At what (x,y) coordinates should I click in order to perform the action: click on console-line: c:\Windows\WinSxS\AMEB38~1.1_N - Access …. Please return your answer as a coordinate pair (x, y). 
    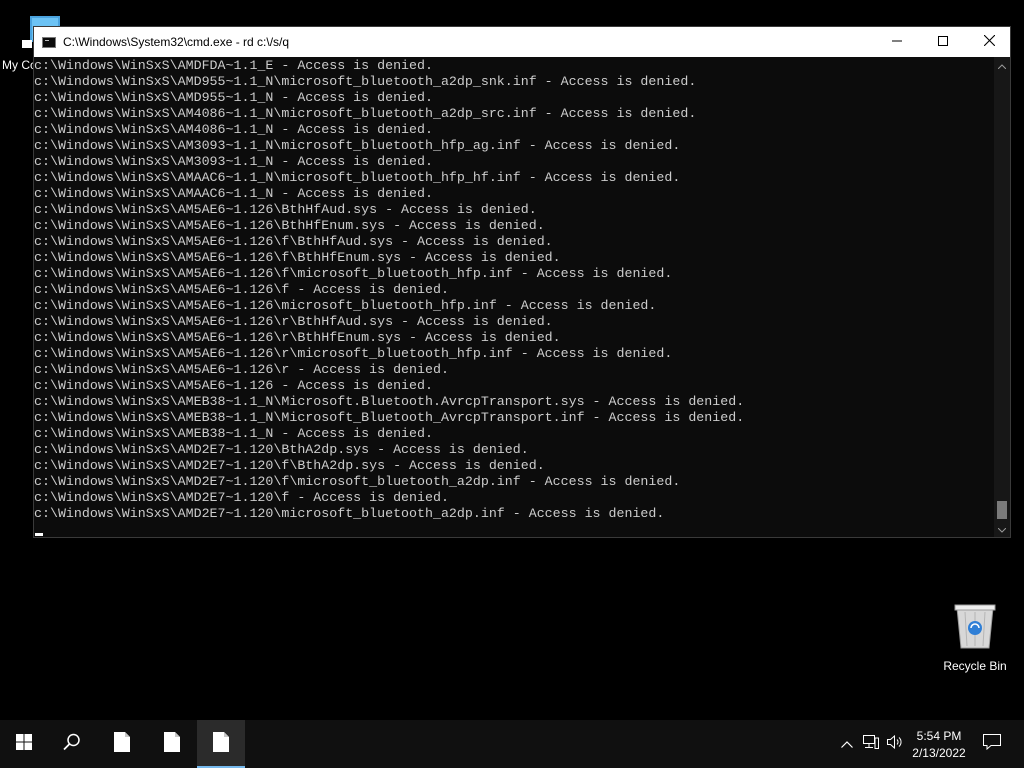
    Looking at the image, I should click on (233, 433).